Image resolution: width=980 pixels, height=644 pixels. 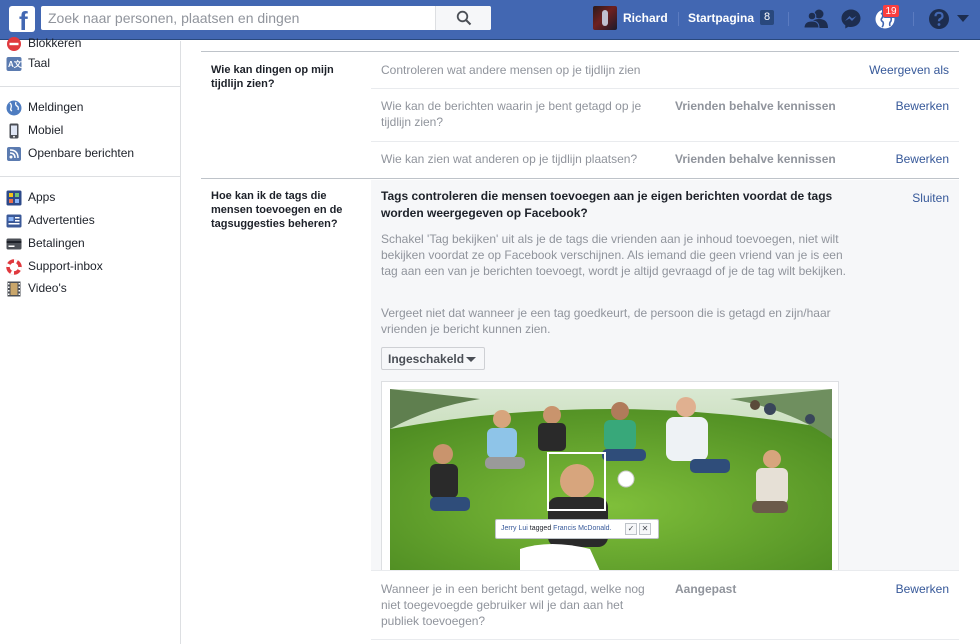 What do you see at coordinates (81, 153) in the screenshot?
I see `sidebar-item-label: Openbare berichten` at bounding box center [81, 153].